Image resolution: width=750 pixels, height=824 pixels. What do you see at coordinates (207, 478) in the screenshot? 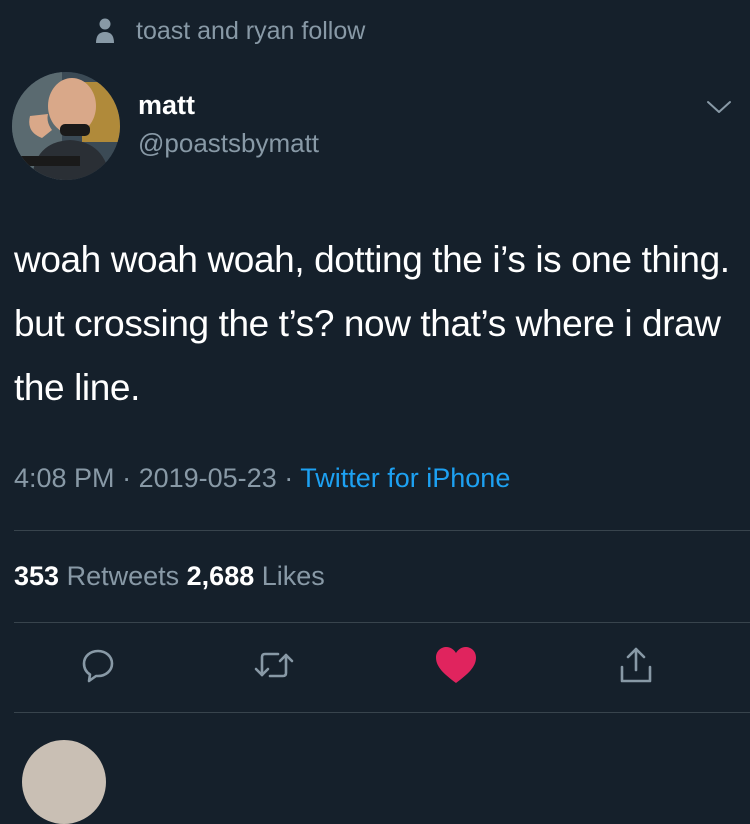
I see `tweet-date: 2019-05-23` at bounding box center [207, 478].